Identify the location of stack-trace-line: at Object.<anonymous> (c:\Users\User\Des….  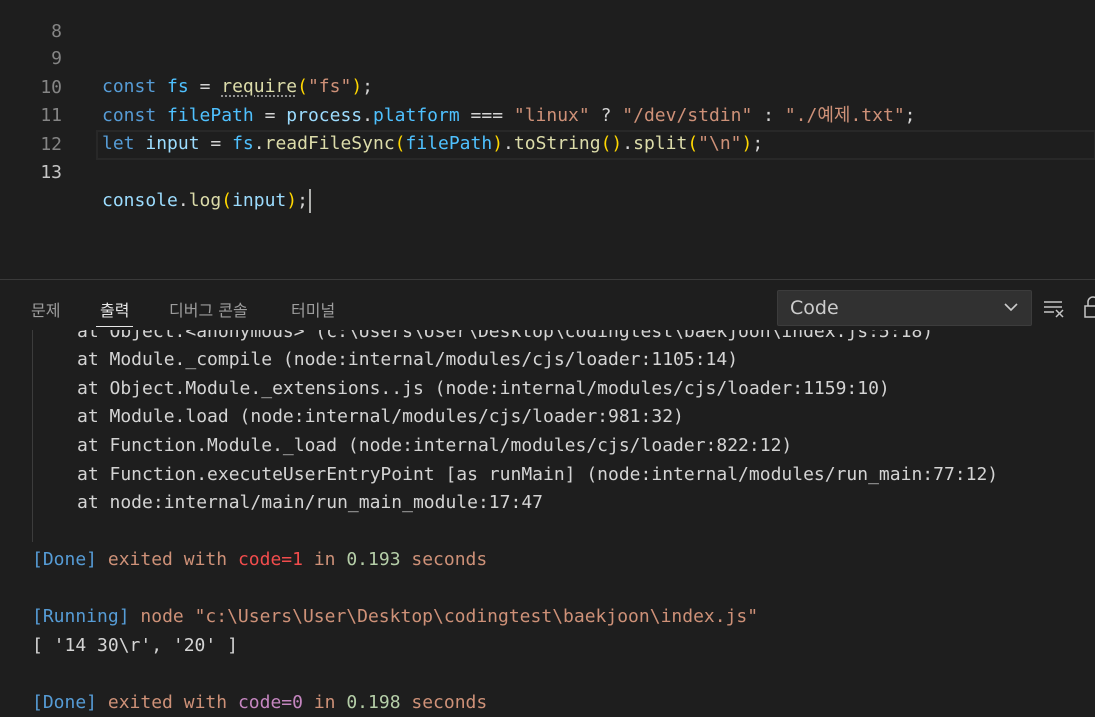
(505, 336).